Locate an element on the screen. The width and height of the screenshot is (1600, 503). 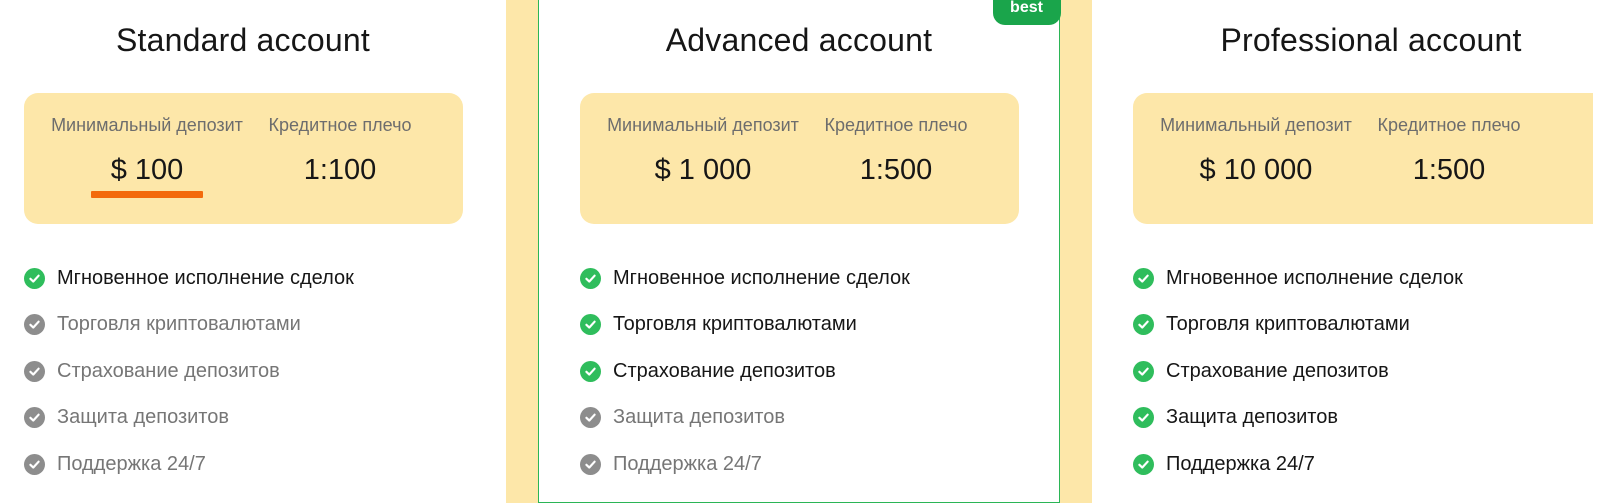
min-deposit: Минимальный депозит $ 10 000 is located at coordinates (1256, 140).